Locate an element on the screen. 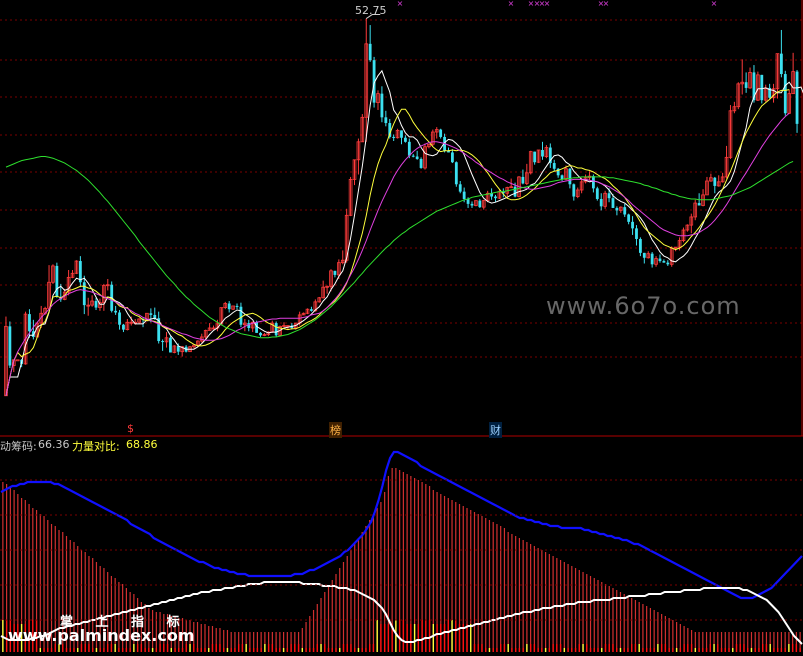 Image resolution: width=803 pixels, height=656 pixels. indicator-value-2: 68.86 is located at coordinates (142, 444).